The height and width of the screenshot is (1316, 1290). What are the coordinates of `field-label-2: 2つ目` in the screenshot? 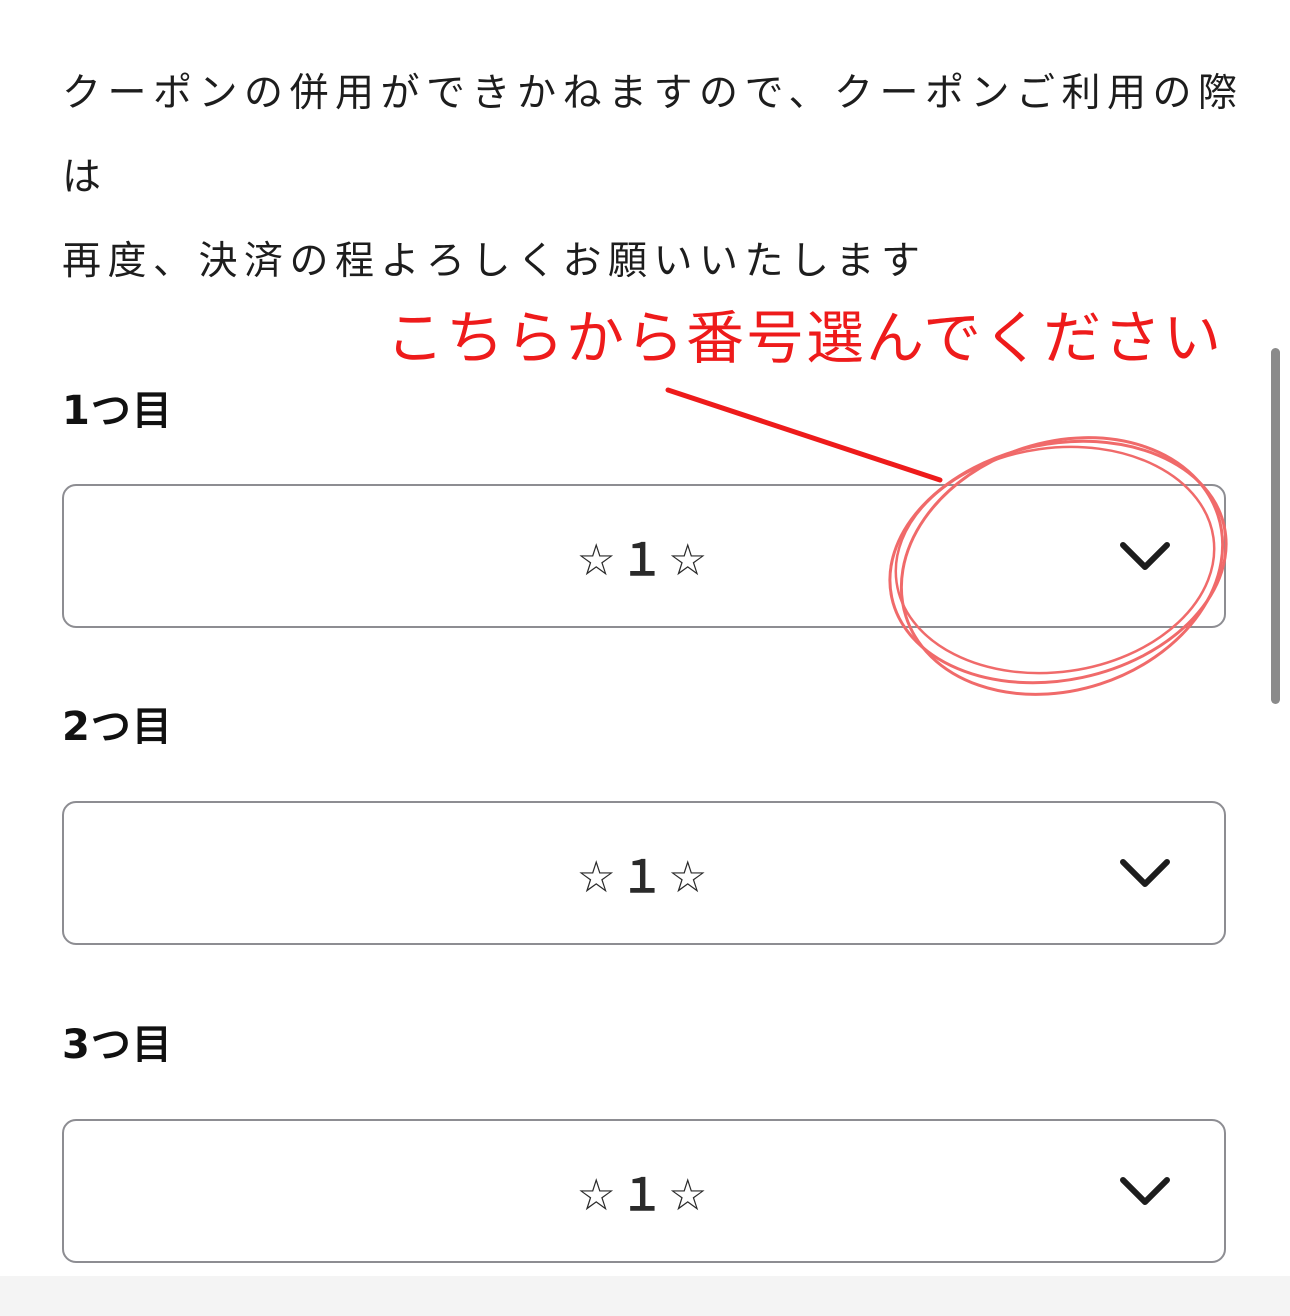 It's located at (117, 727).